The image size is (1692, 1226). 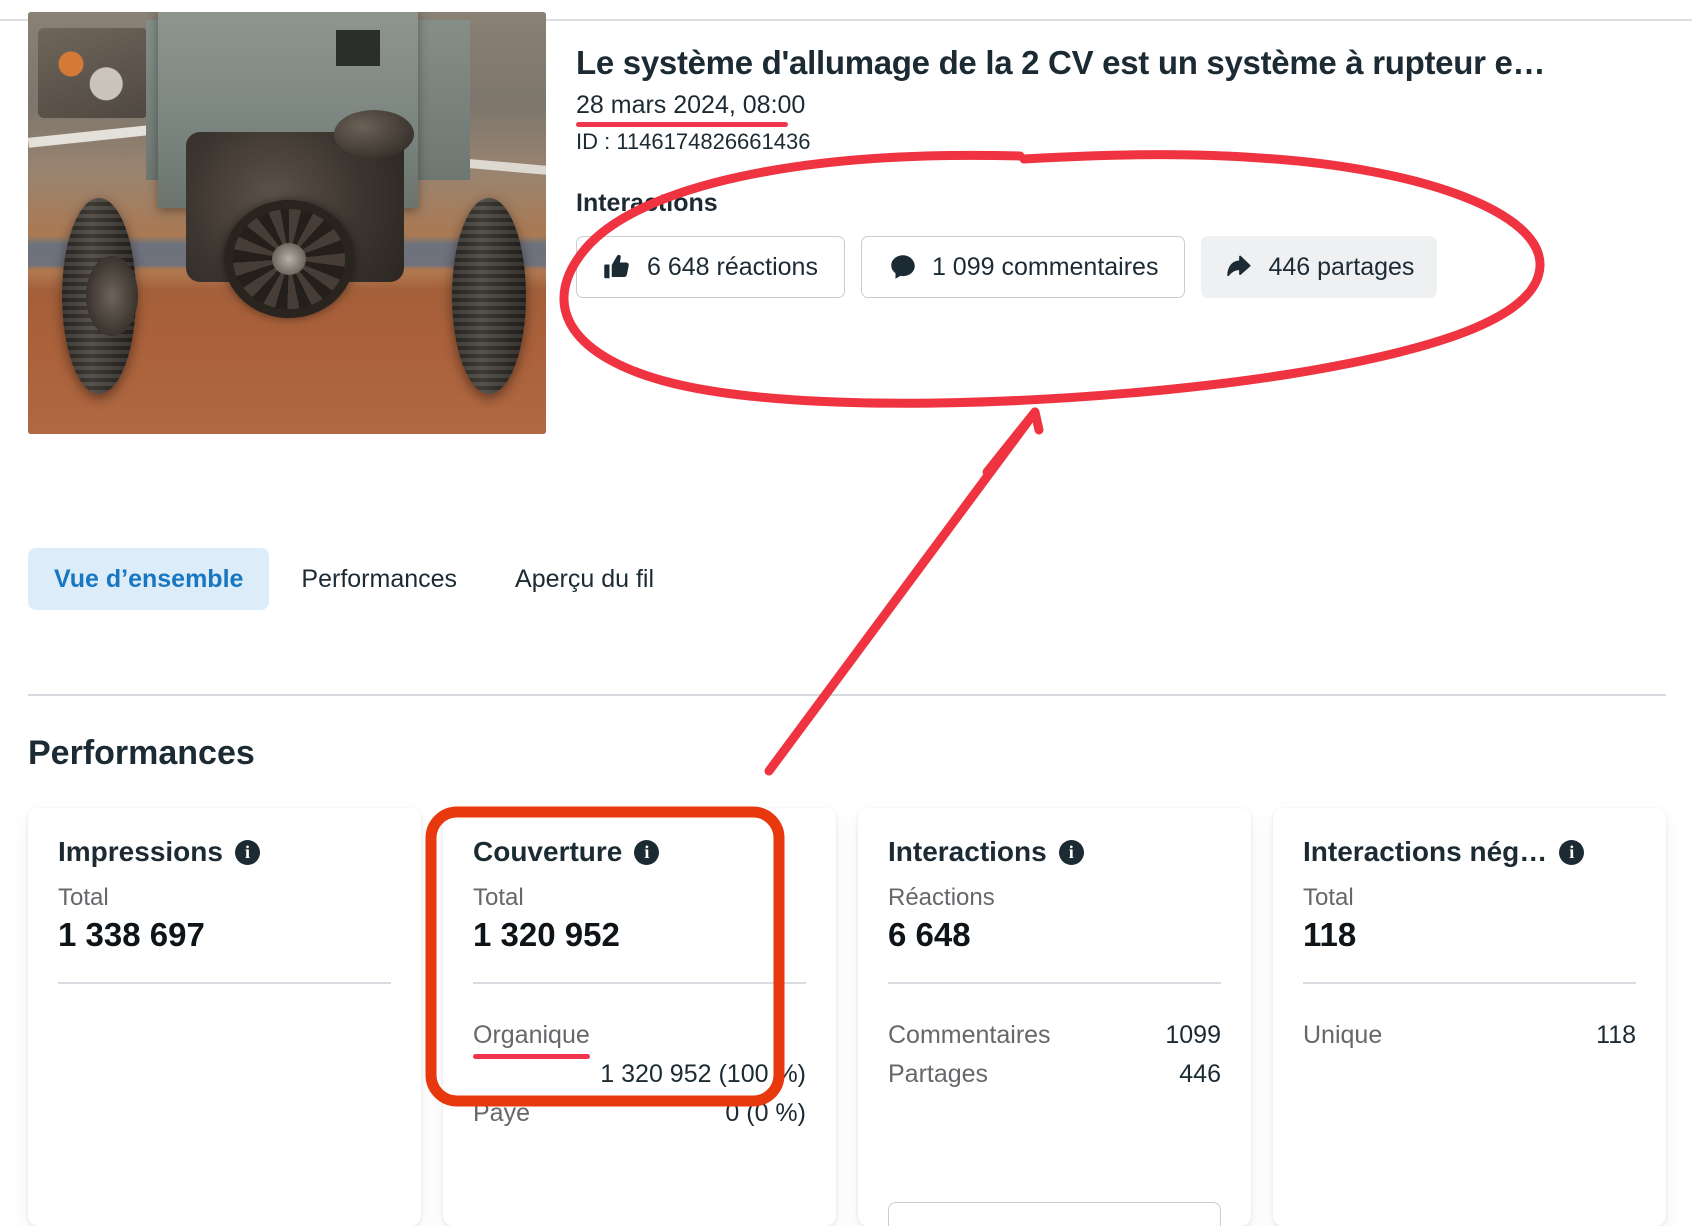 What do you see at coordinates (732, 266) in the screenshot?
I see `chip-reactions-label: 6 648 réactions` at bounding box center [732, 266].